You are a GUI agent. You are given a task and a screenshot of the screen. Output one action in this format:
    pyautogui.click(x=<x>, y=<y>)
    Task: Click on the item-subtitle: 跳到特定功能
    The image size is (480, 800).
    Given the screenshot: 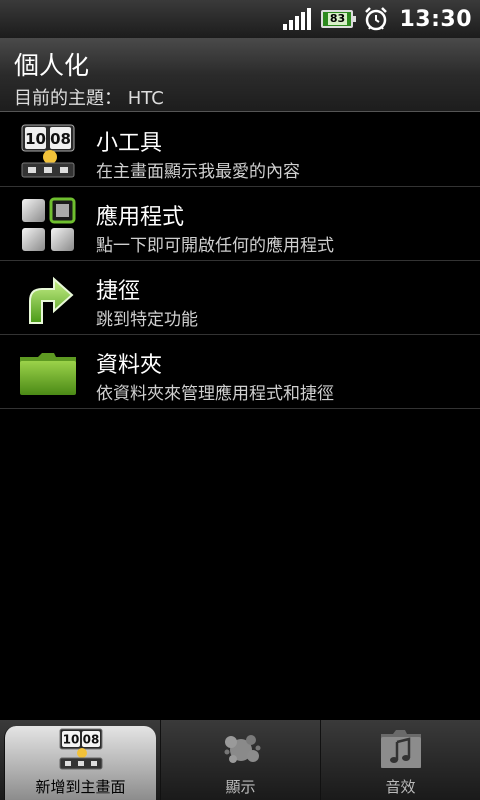 What is the action you would take?
    pyautogui.click(x=147, y=320)
    